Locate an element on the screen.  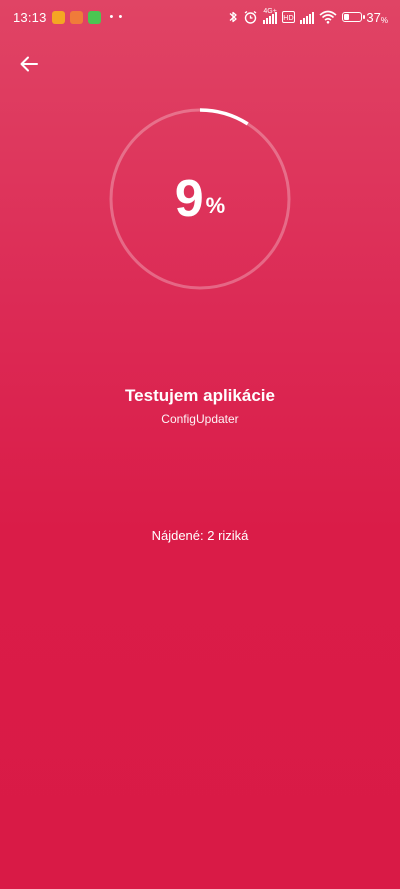
scan-progress-ring: 9 % is located at coordinates (200, 199).